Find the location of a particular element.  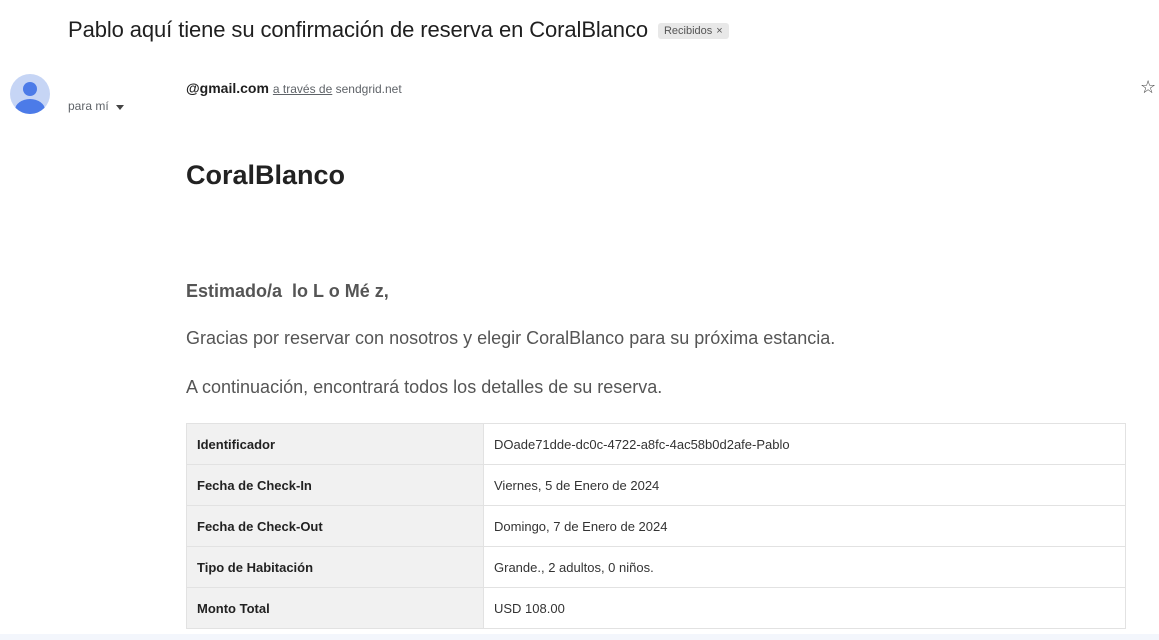

detail-key: Identificador is located at coordinates (335, 444).